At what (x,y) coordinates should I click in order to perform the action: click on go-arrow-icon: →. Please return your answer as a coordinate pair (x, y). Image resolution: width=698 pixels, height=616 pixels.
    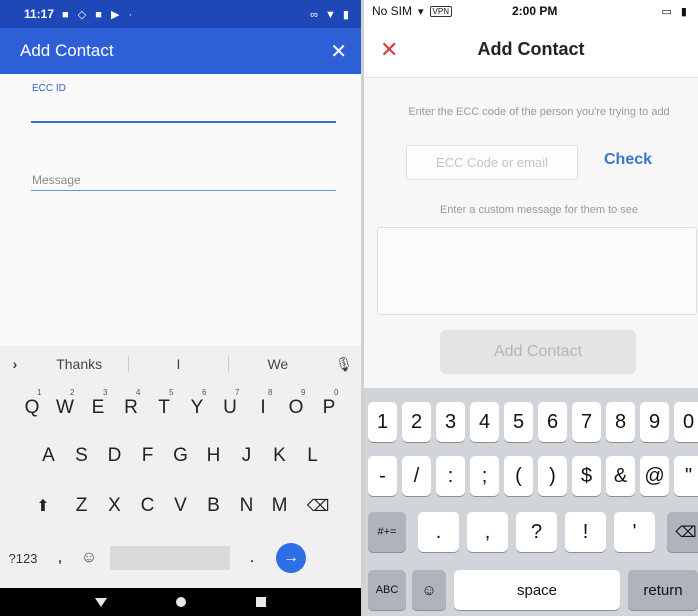
    Looking at the image, I should click on (291, 558).